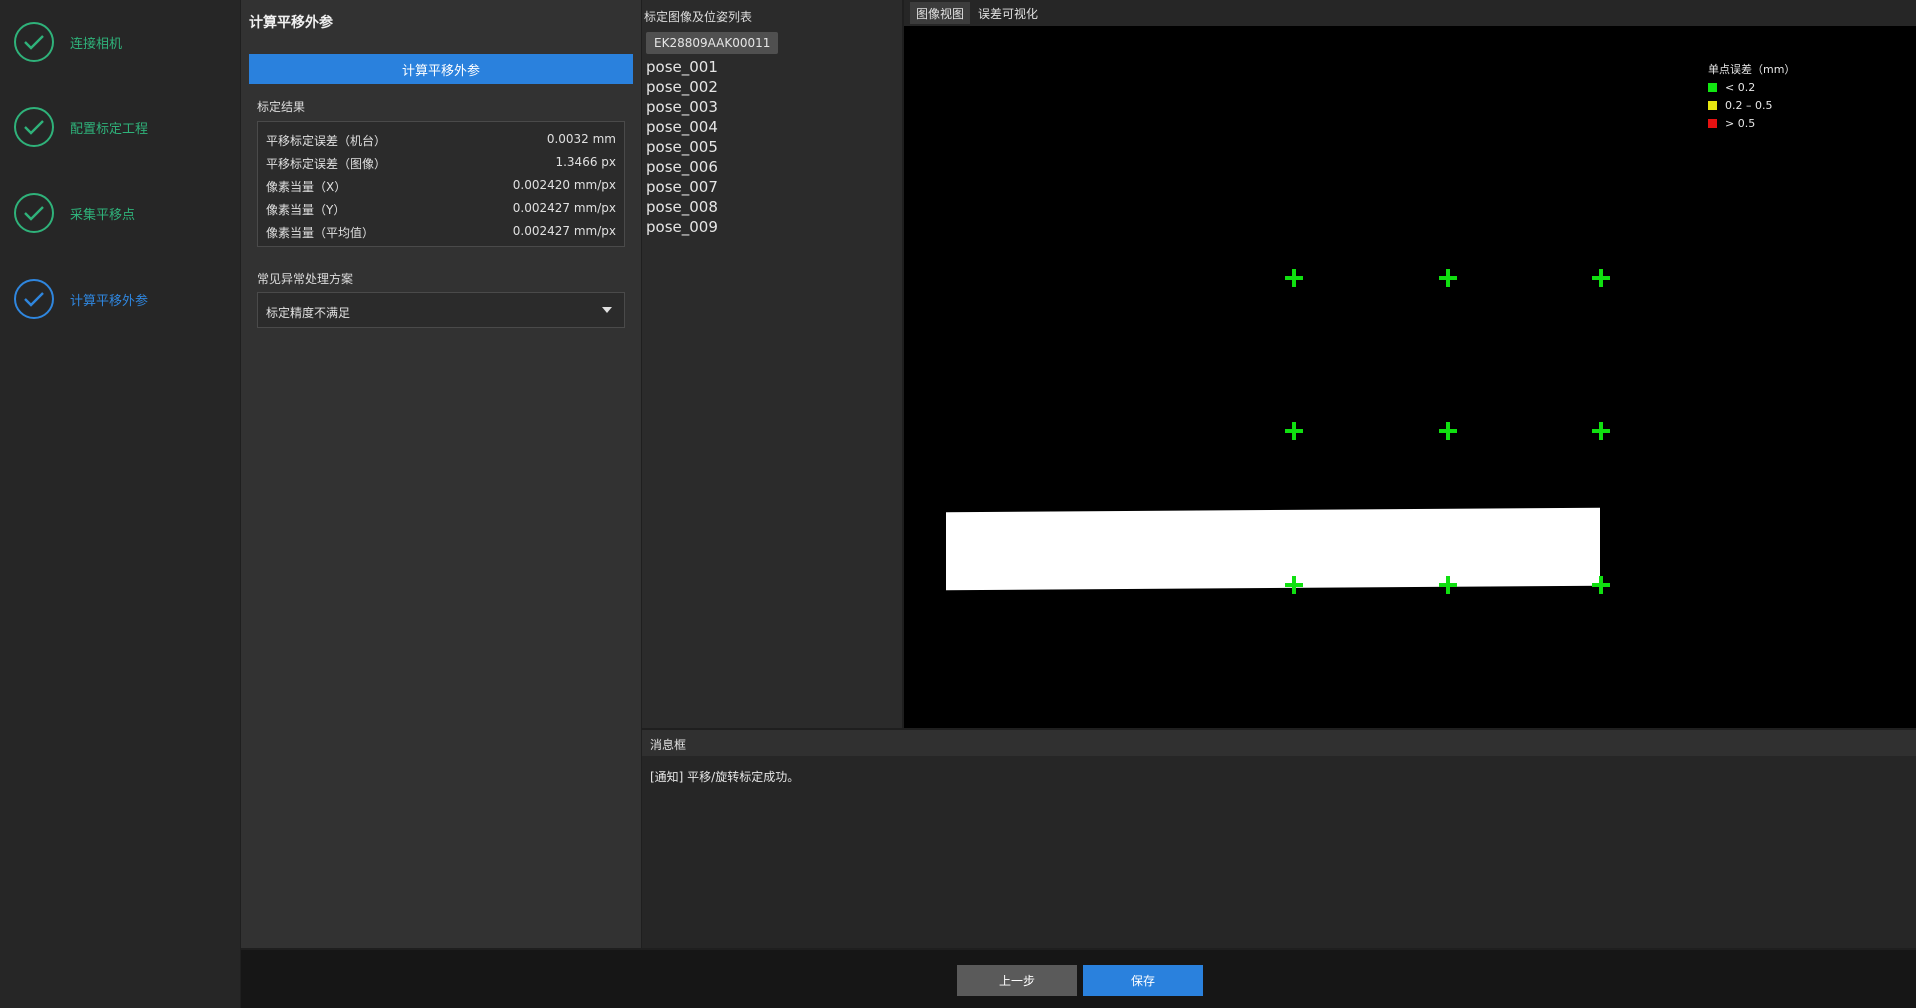  I want to click on error-legend: 单点误差（mm） < 0.2 0.2 – 0.5 > 0.5, so click(1751, 96).